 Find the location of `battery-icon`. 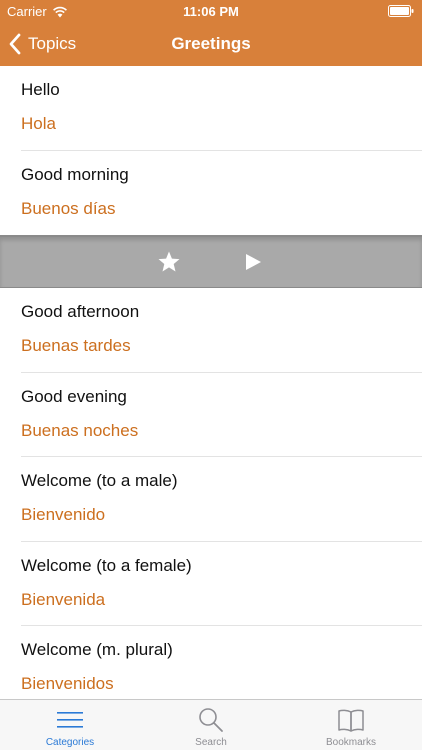

battery-icon is located at coordinates (401, 11).